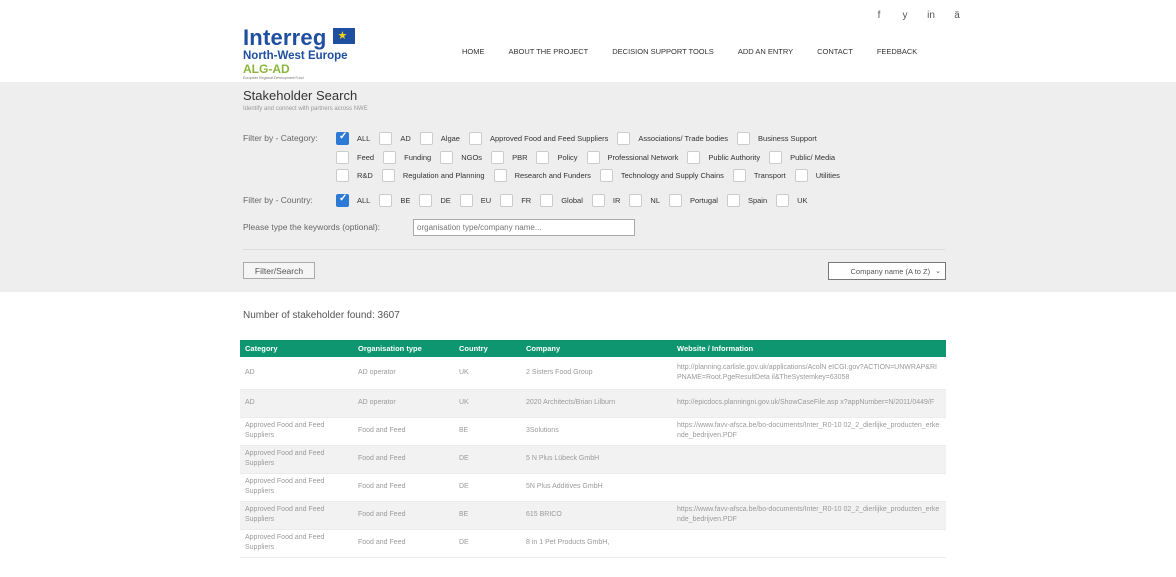  What do you see at coordinates (395, 138) in the screenshot?
I see `category-option: AD` at bounding box center [395, 138].